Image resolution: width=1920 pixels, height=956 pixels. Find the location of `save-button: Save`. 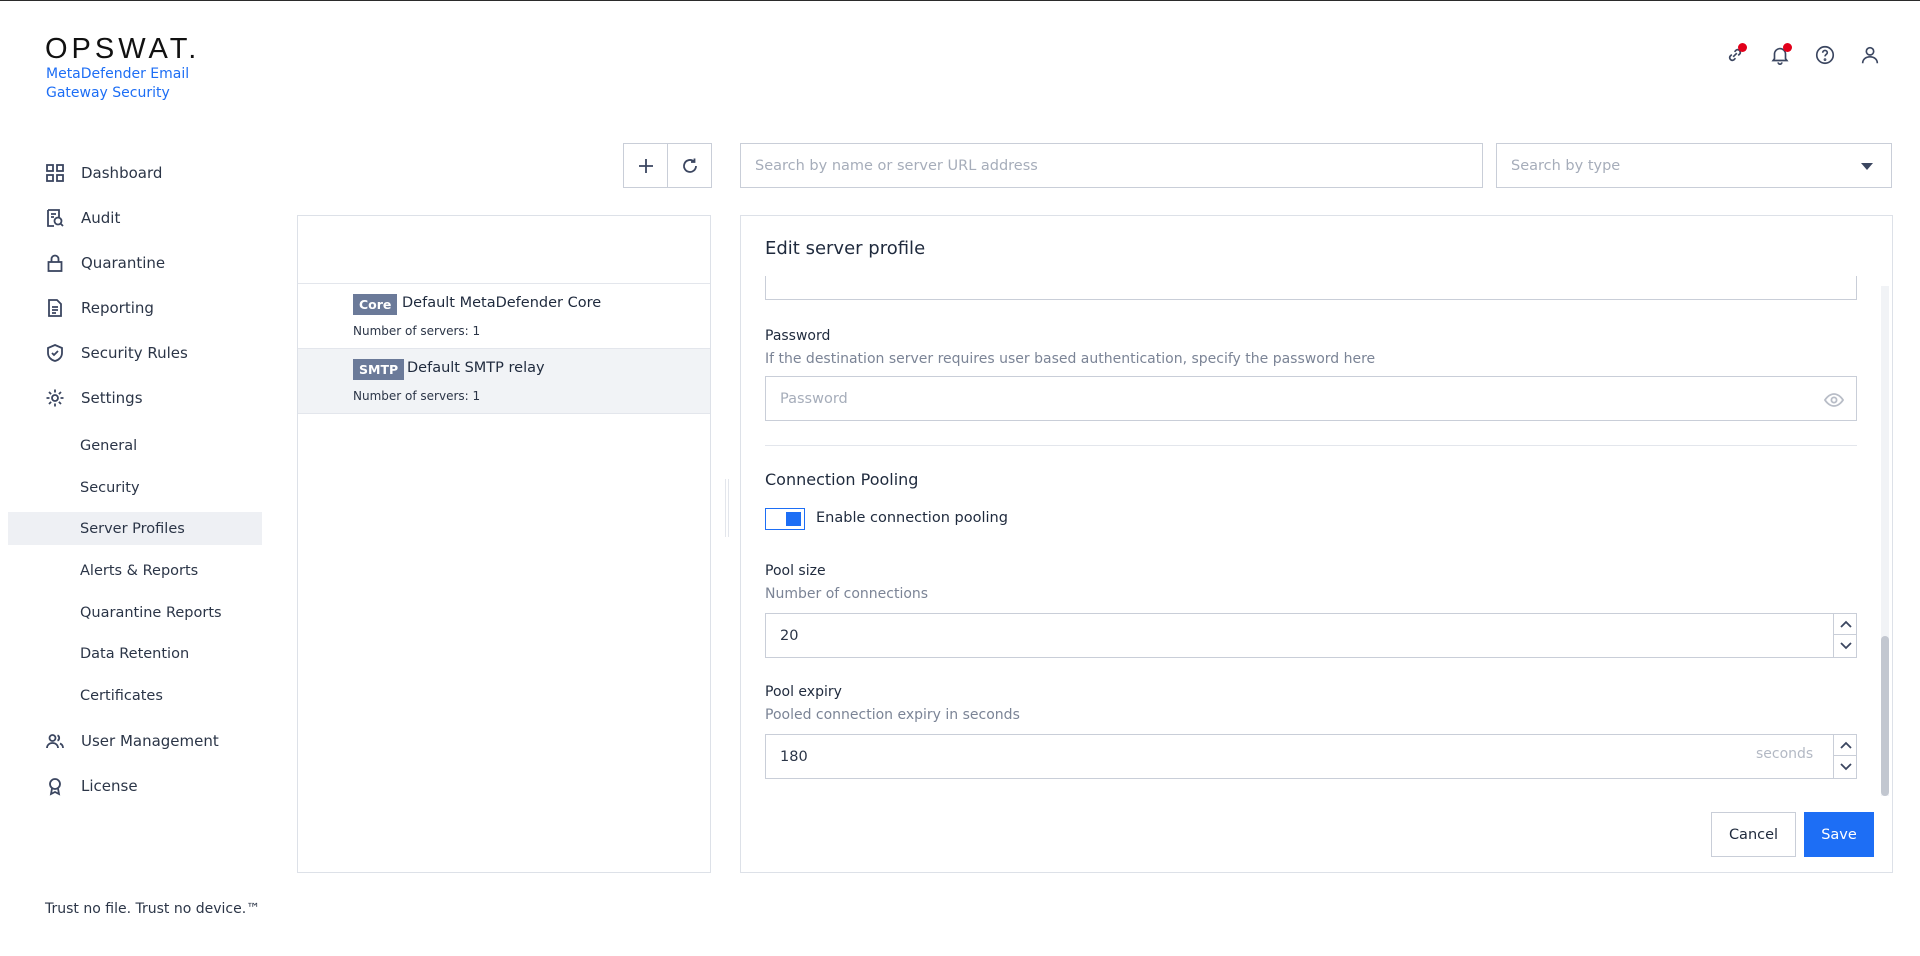

save-button: Save is located at coordinates (1839, 834).